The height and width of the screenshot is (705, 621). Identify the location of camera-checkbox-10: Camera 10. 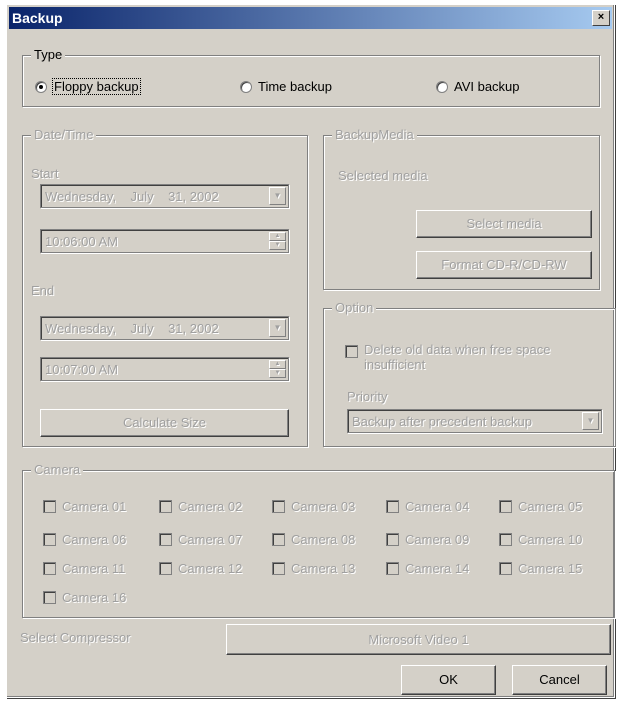
(540, 539).